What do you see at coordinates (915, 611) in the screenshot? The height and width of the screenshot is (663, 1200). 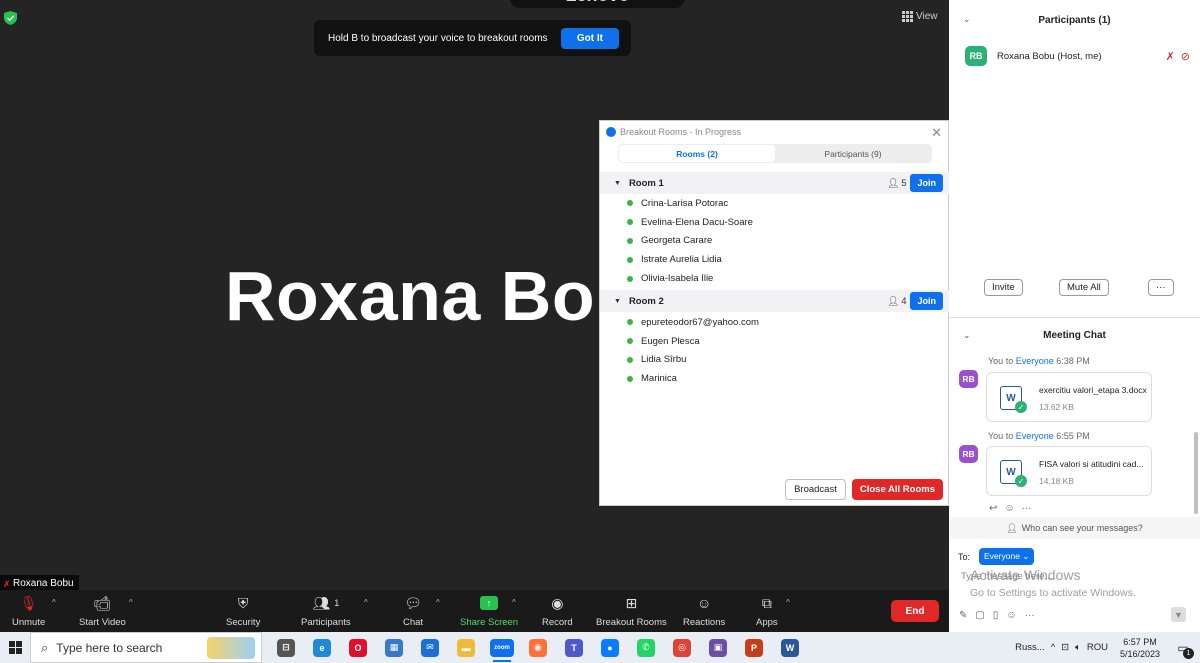 I see `end-meeting-button: End` at bounding box center [915, 611].